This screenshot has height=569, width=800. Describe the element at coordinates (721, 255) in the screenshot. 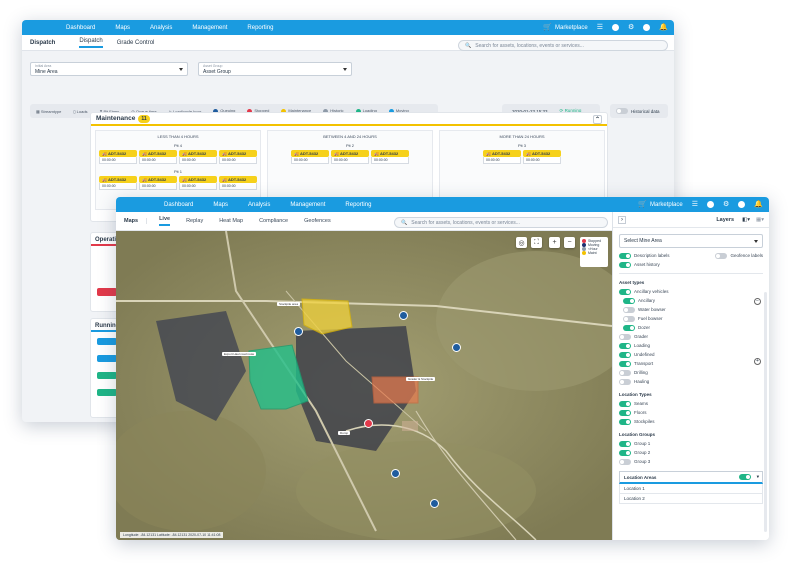

I see `toggle-geofence-labels` at that location.